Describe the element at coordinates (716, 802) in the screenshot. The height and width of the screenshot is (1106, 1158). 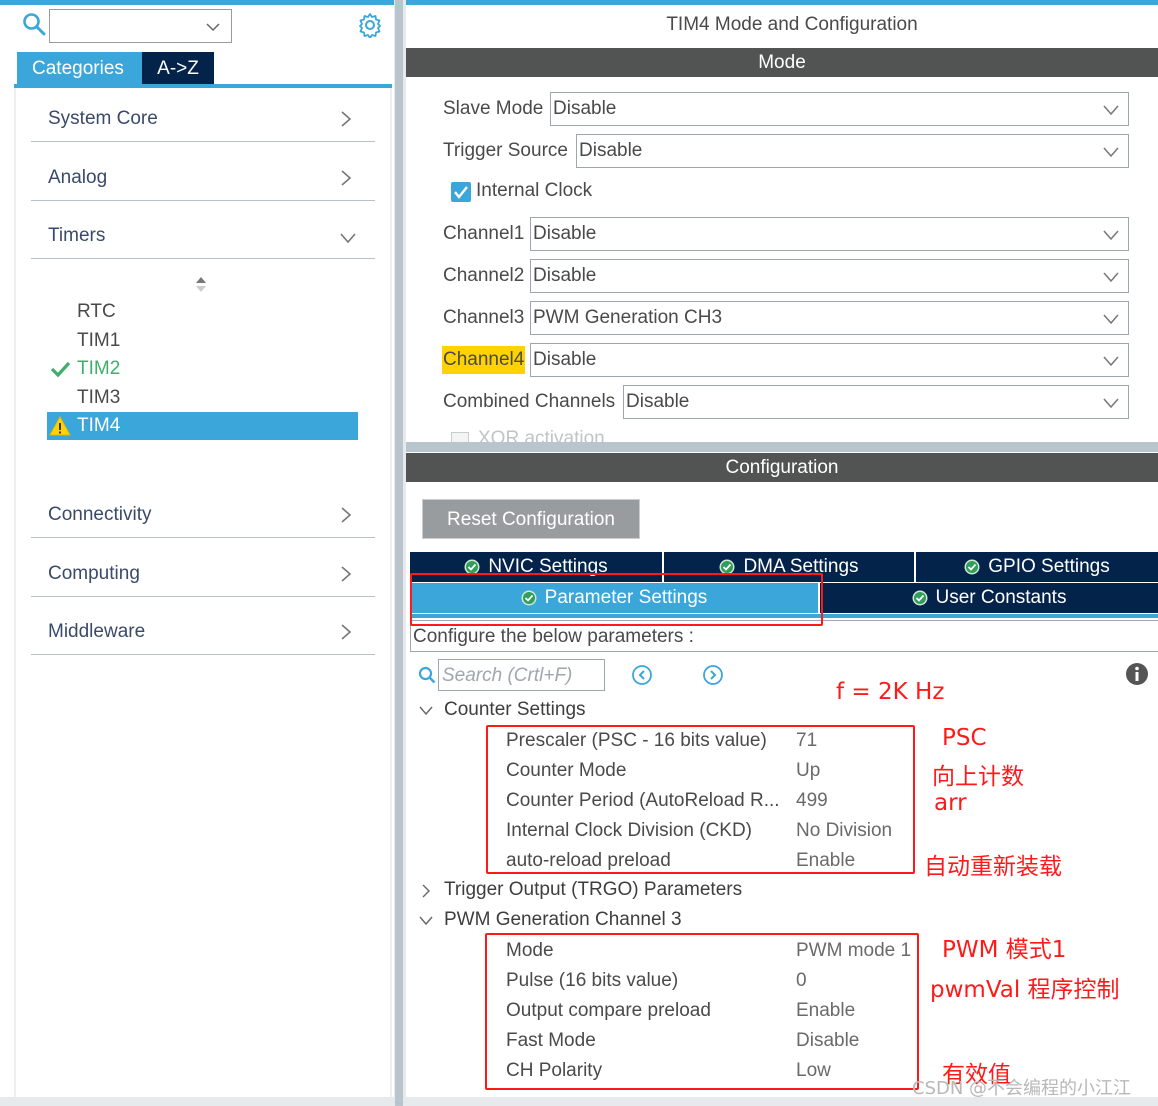
I see `param-row: Counter Period (AutoReload R... 499` at that location.